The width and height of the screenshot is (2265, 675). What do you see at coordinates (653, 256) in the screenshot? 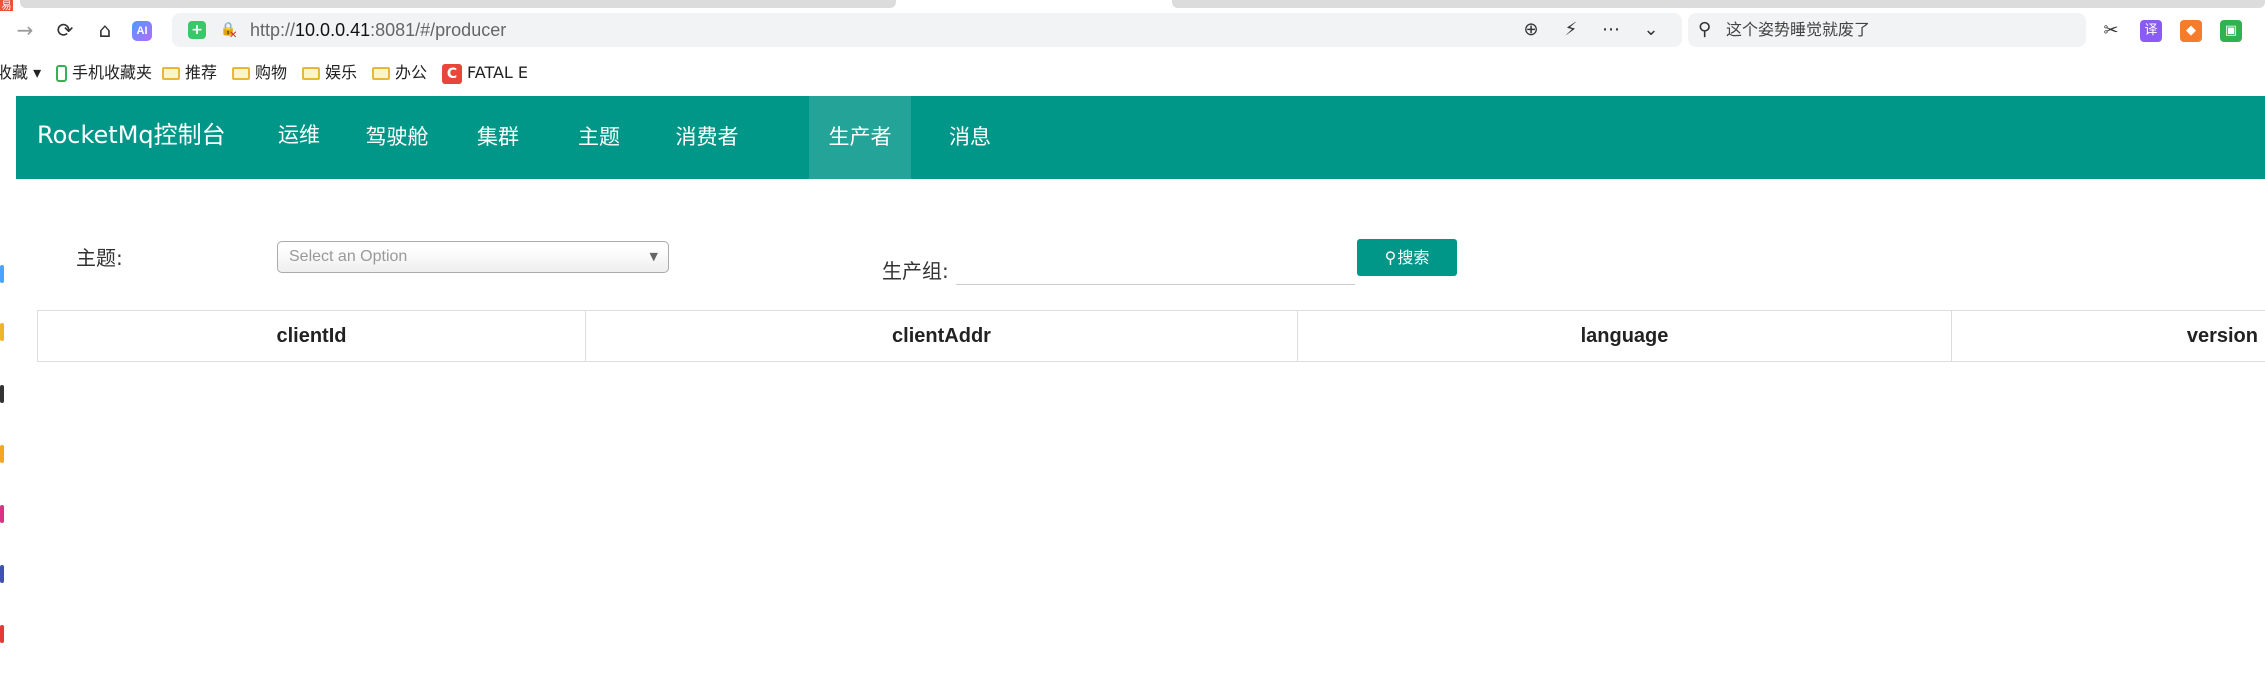
I see `caret-down-icon: ▼` at bounding box center [653, 256].